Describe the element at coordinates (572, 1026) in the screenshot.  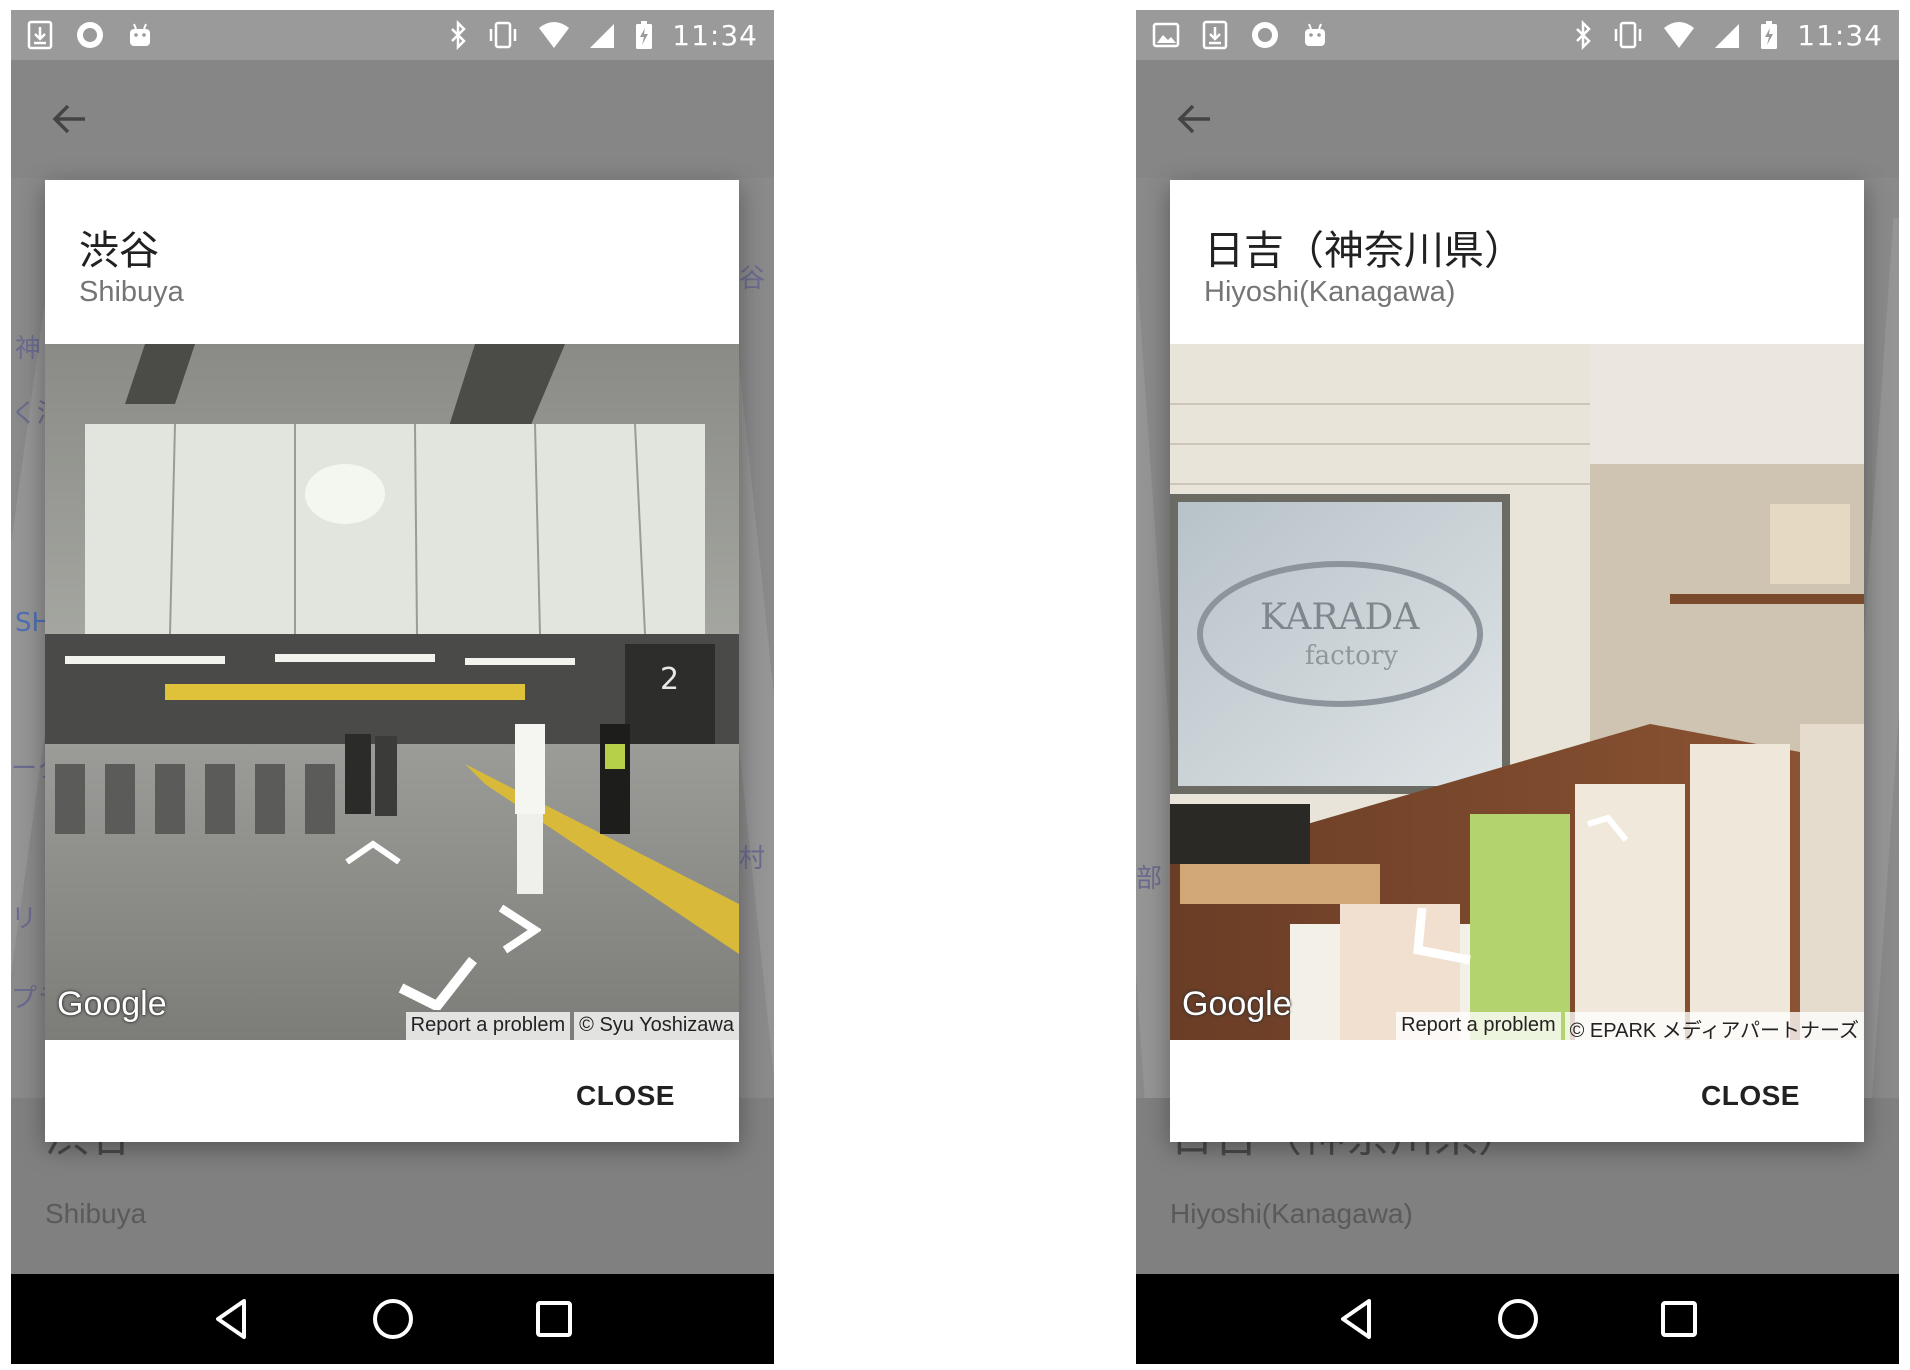
I see `attribution-bar: Report a problem © Syu Yoshizawa` at that location.